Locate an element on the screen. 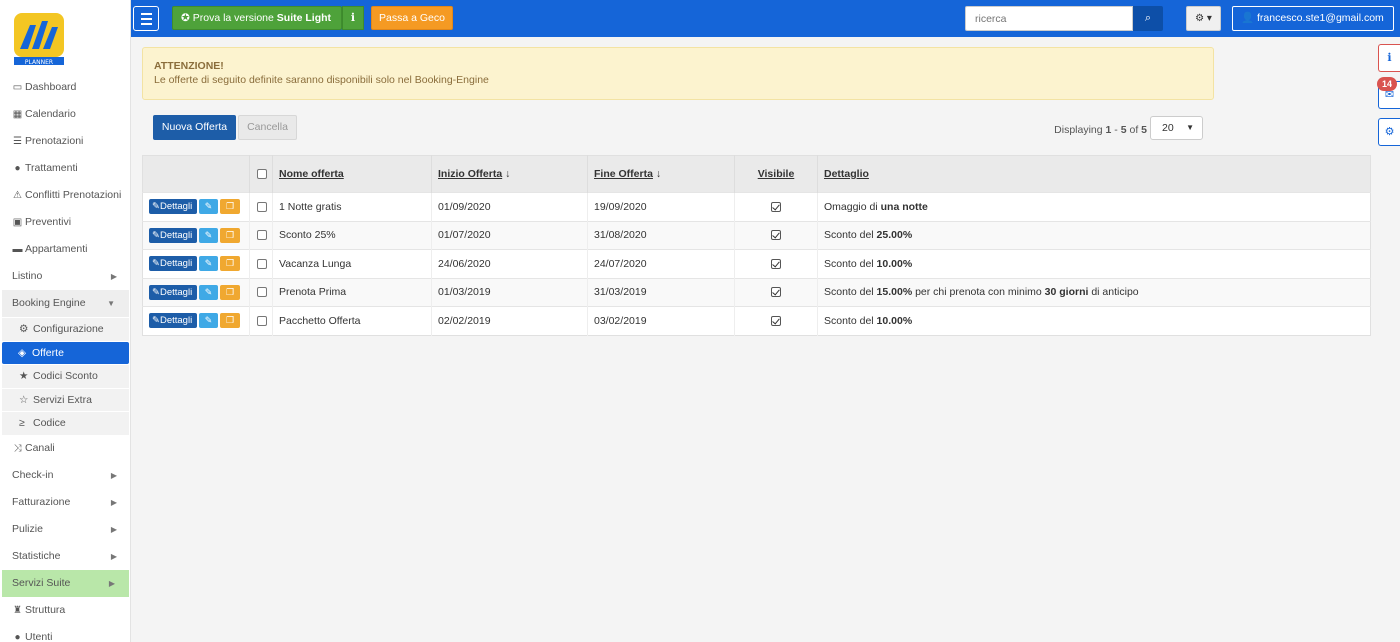 This screenshot has width=1400, height=642. suite-info-button: ℹ is located at coordinates (353, 18).